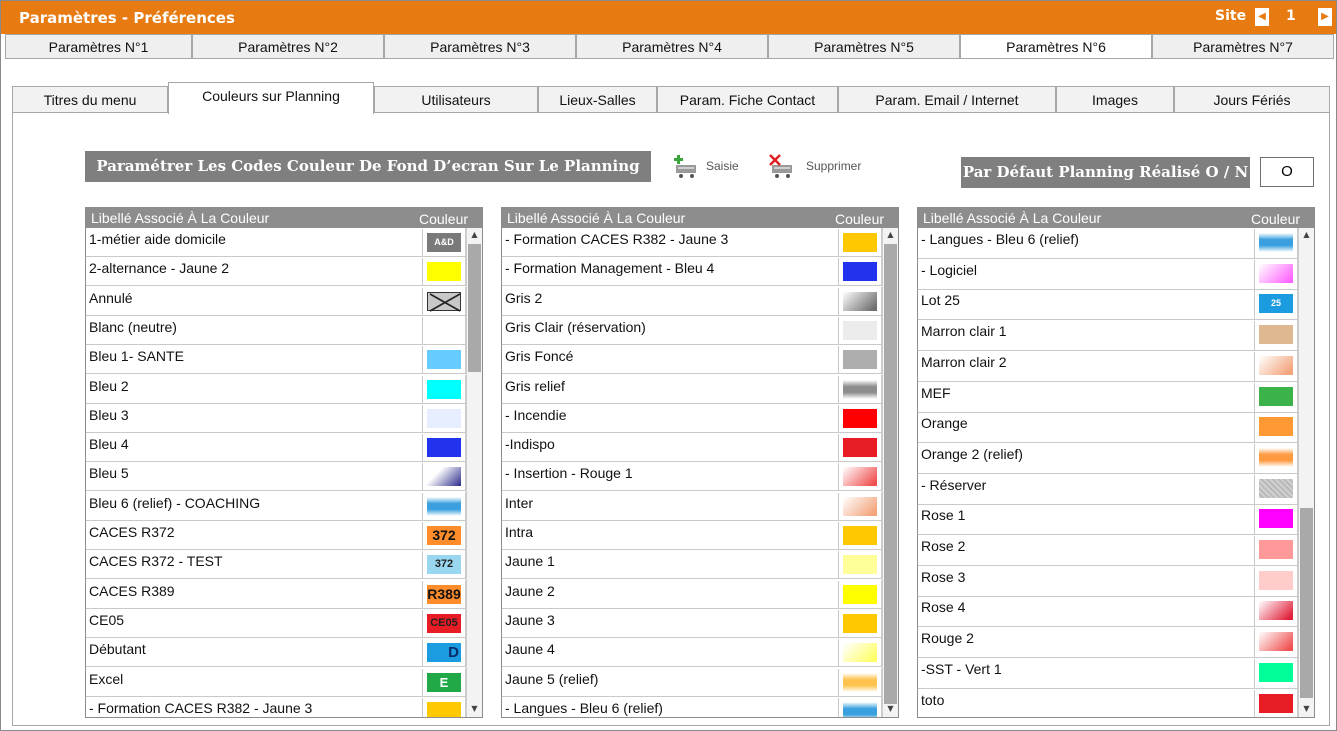 This screenshot has height=731, width=1337. Describe the element at coordinates (747, 99) in the screenshot. I see `sub-tab-5: Param. Fiche Contact` at that location.